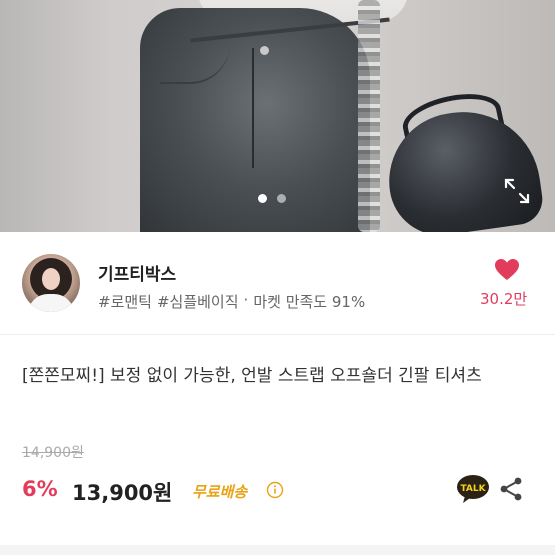 Image resolution: width=555 pixels, height=555 pixels. Describe the element at coordinates (122, 493) in the screenshot. I see `sale-price: 13,900원` at that location.